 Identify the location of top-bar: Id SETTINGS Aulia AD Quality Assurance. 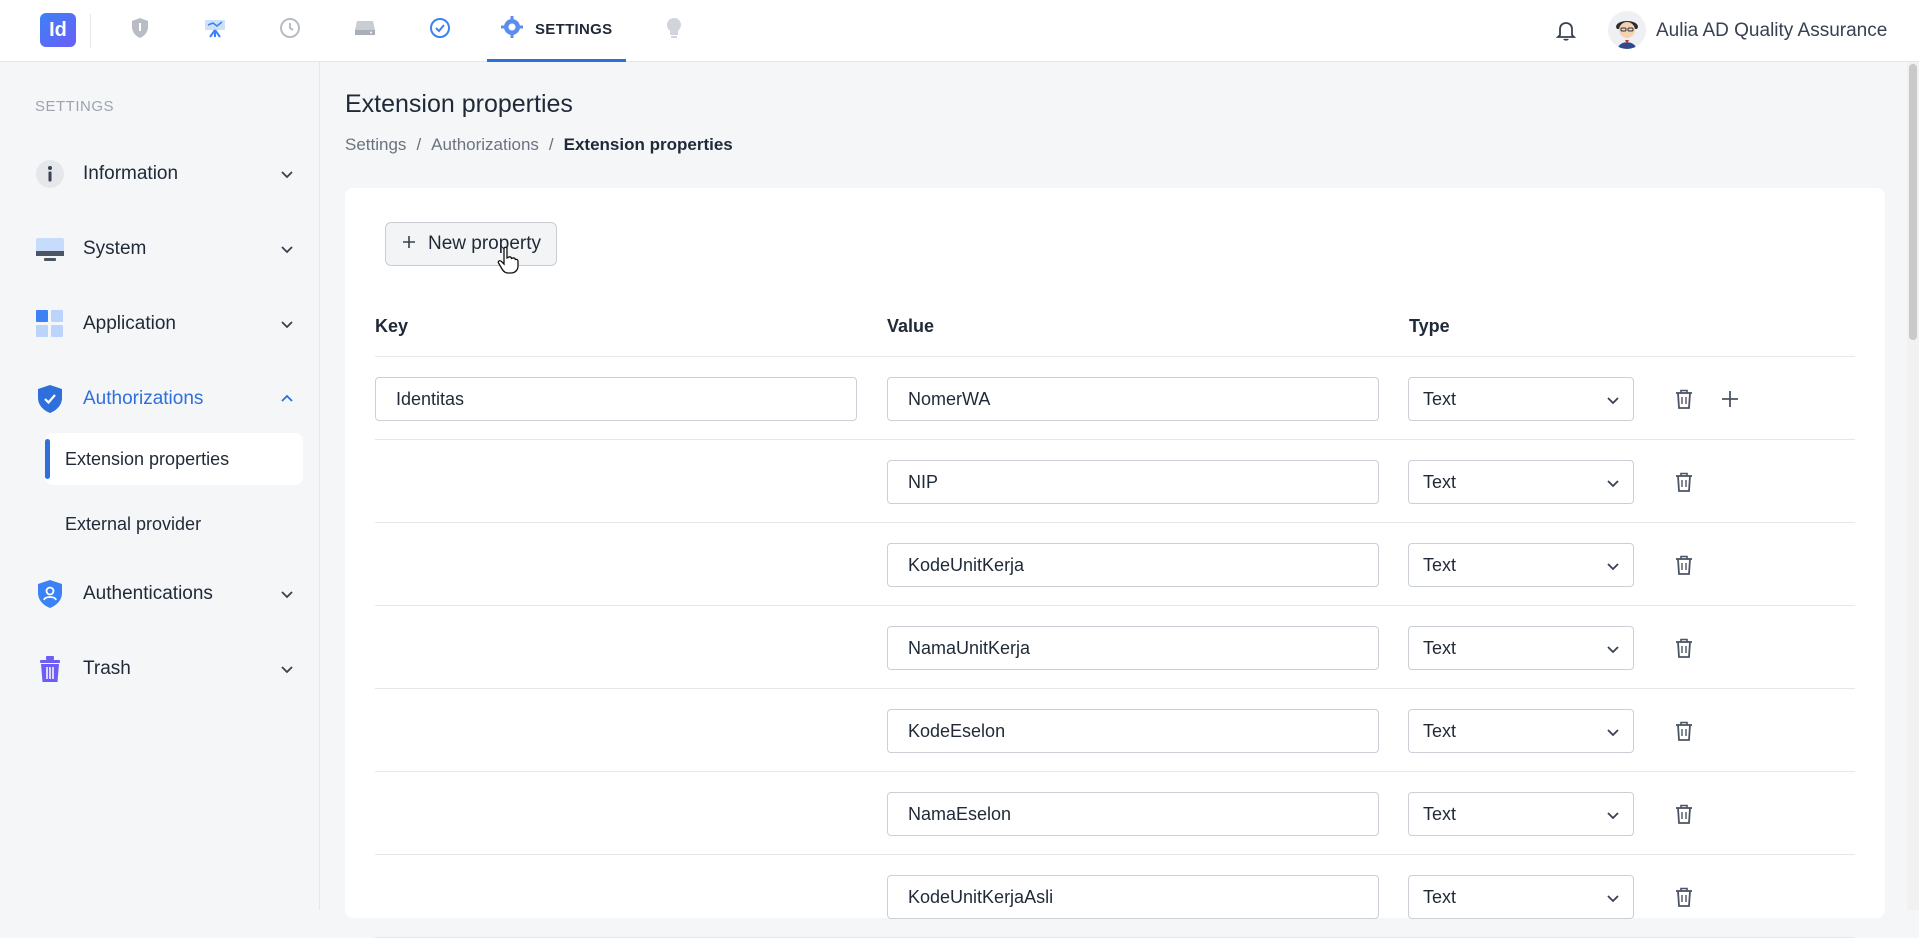
(959, 31).